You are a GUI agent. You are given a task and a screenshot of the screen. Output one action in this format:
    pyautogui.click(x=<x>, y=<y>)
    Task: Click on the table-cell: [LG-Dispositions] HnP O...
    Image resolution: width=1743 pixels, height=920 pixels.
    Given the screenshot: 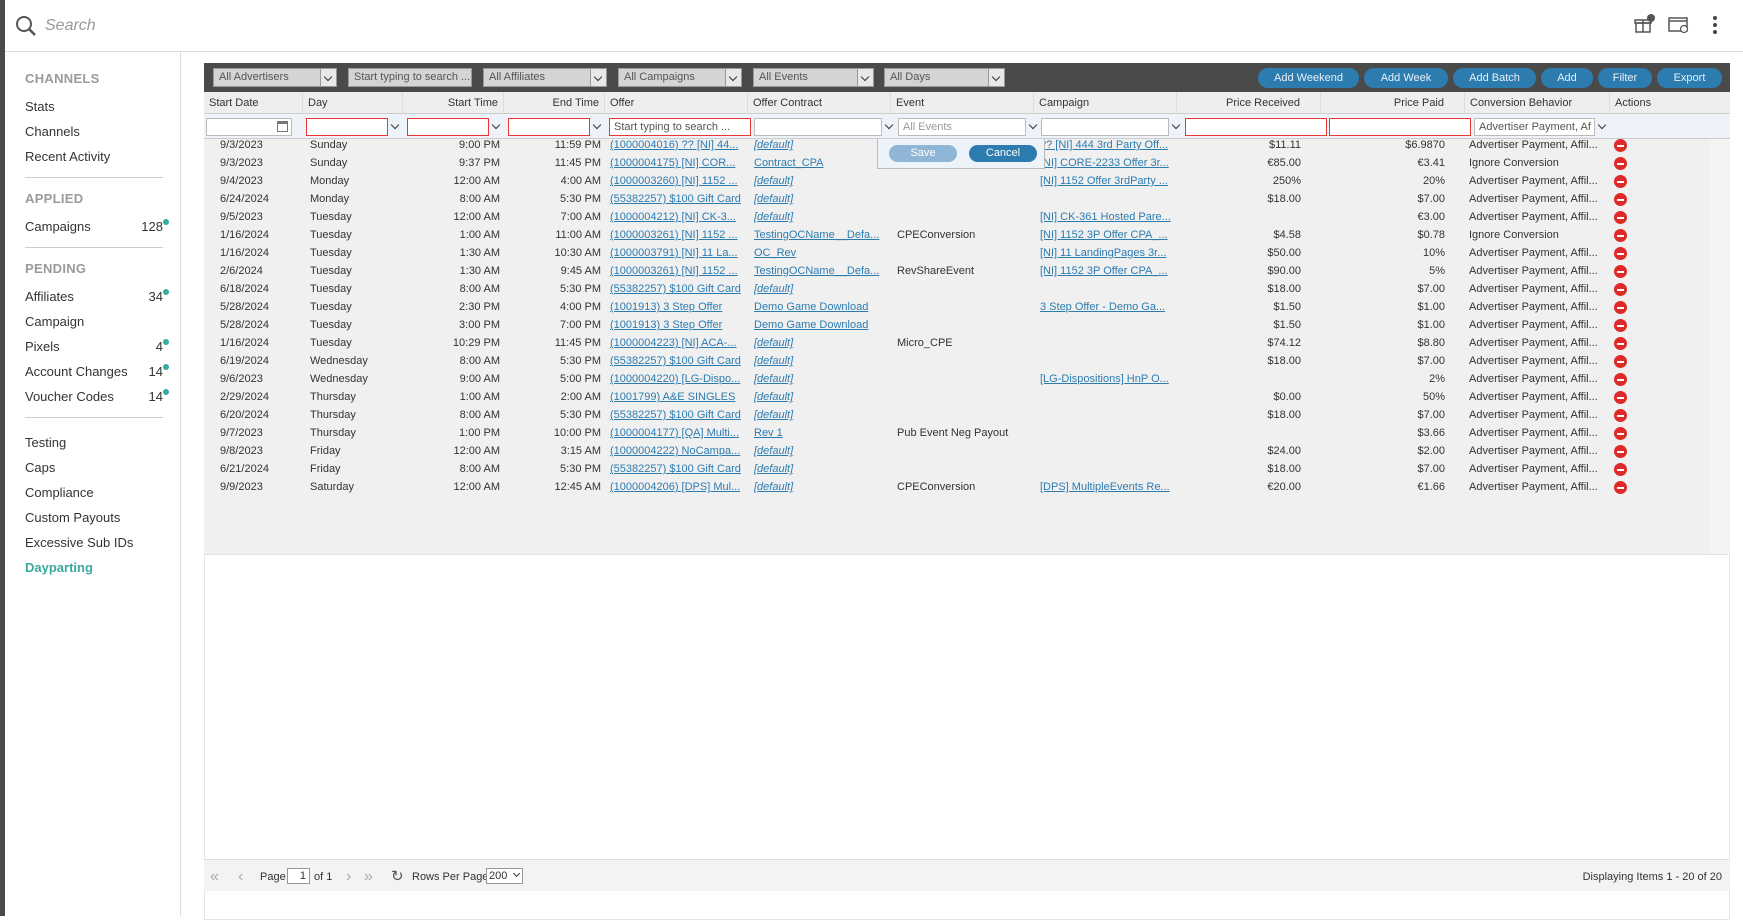 What is the action you would take?
    pyautogui.click(x=1107, y=379)
    